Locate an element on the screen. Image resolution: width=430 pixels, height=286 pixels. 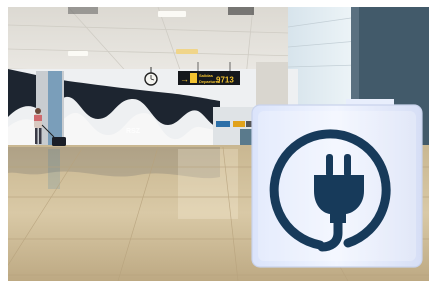
sign-line1: Salidas is located at coordinates (206, 75).